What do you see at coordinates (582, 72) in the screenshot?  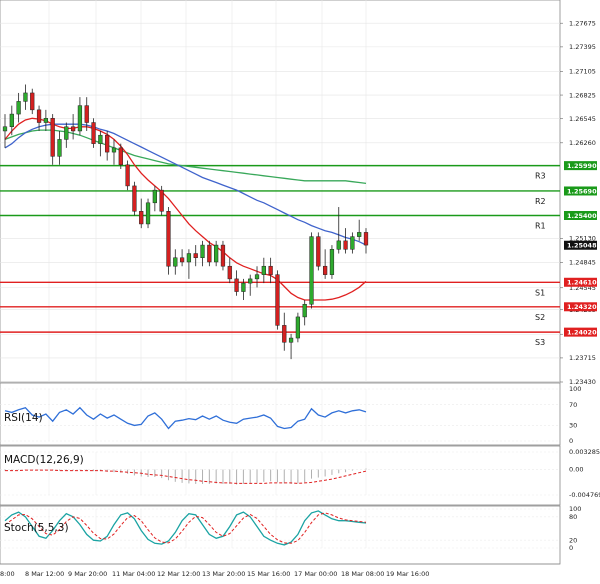 I see `price-tick-label: 1.27105` at bounding box center [582, 72].